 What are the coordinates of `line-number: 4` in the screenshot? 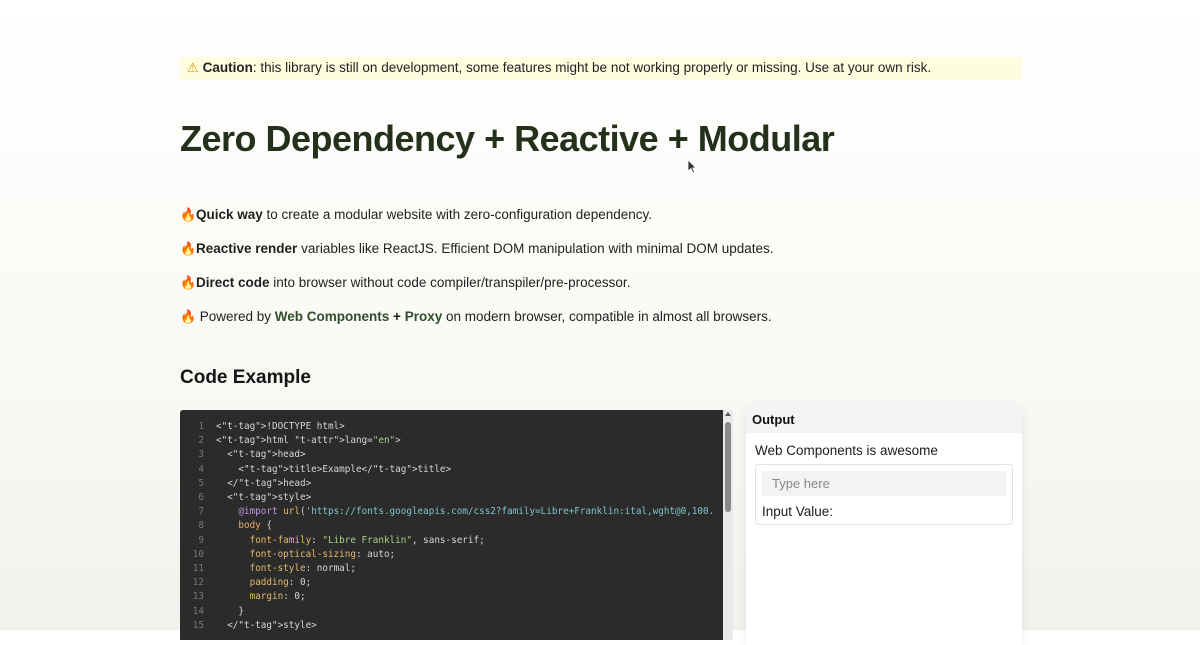 It's located at (201, 469).